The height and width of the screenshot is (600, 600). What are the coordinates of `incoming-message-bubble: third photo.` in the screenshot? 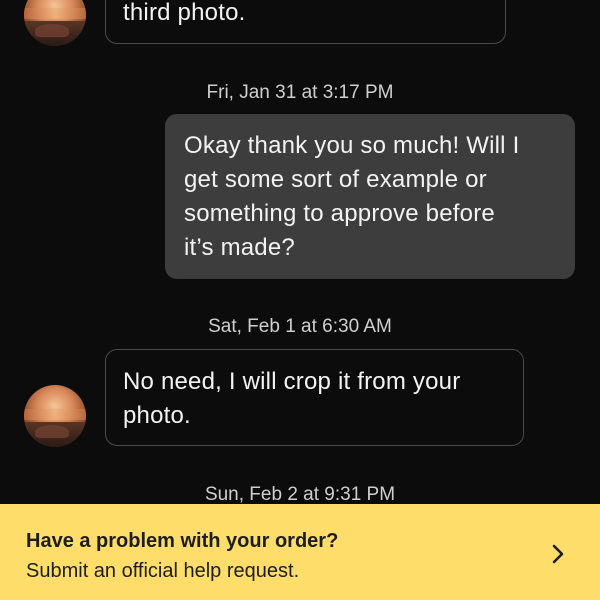 It's located at (305, 22).